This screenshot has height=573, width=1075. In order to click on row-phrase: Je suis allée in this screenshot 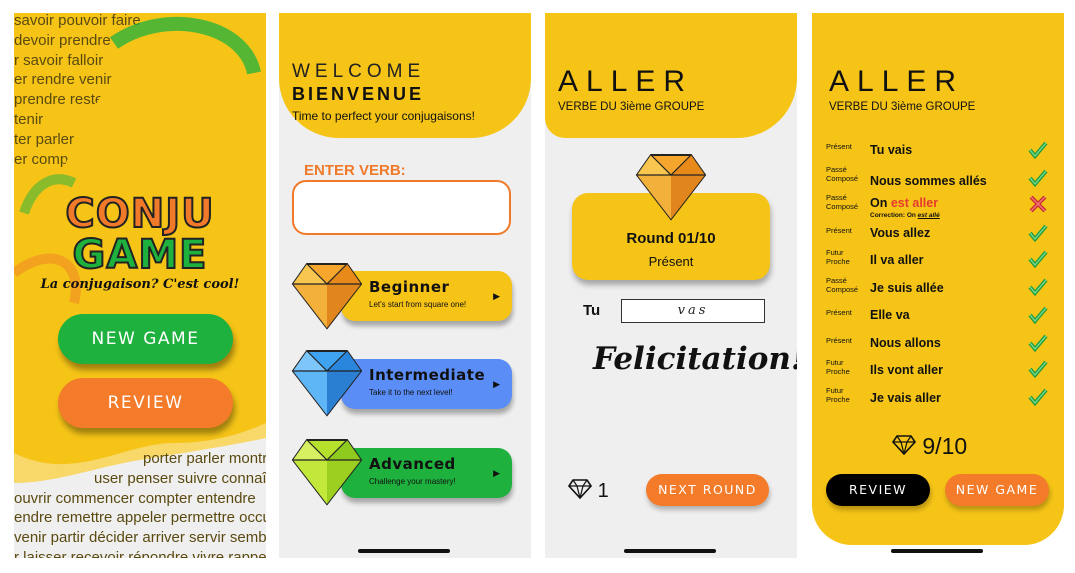, I will do `click(907, 288)`.